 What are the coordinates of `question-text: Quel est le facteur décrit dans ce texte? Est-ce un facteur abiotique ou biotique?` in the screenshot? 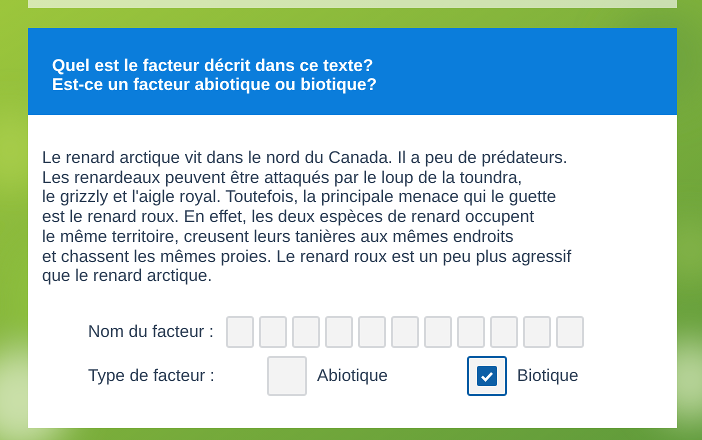 It's located at (215, 75).